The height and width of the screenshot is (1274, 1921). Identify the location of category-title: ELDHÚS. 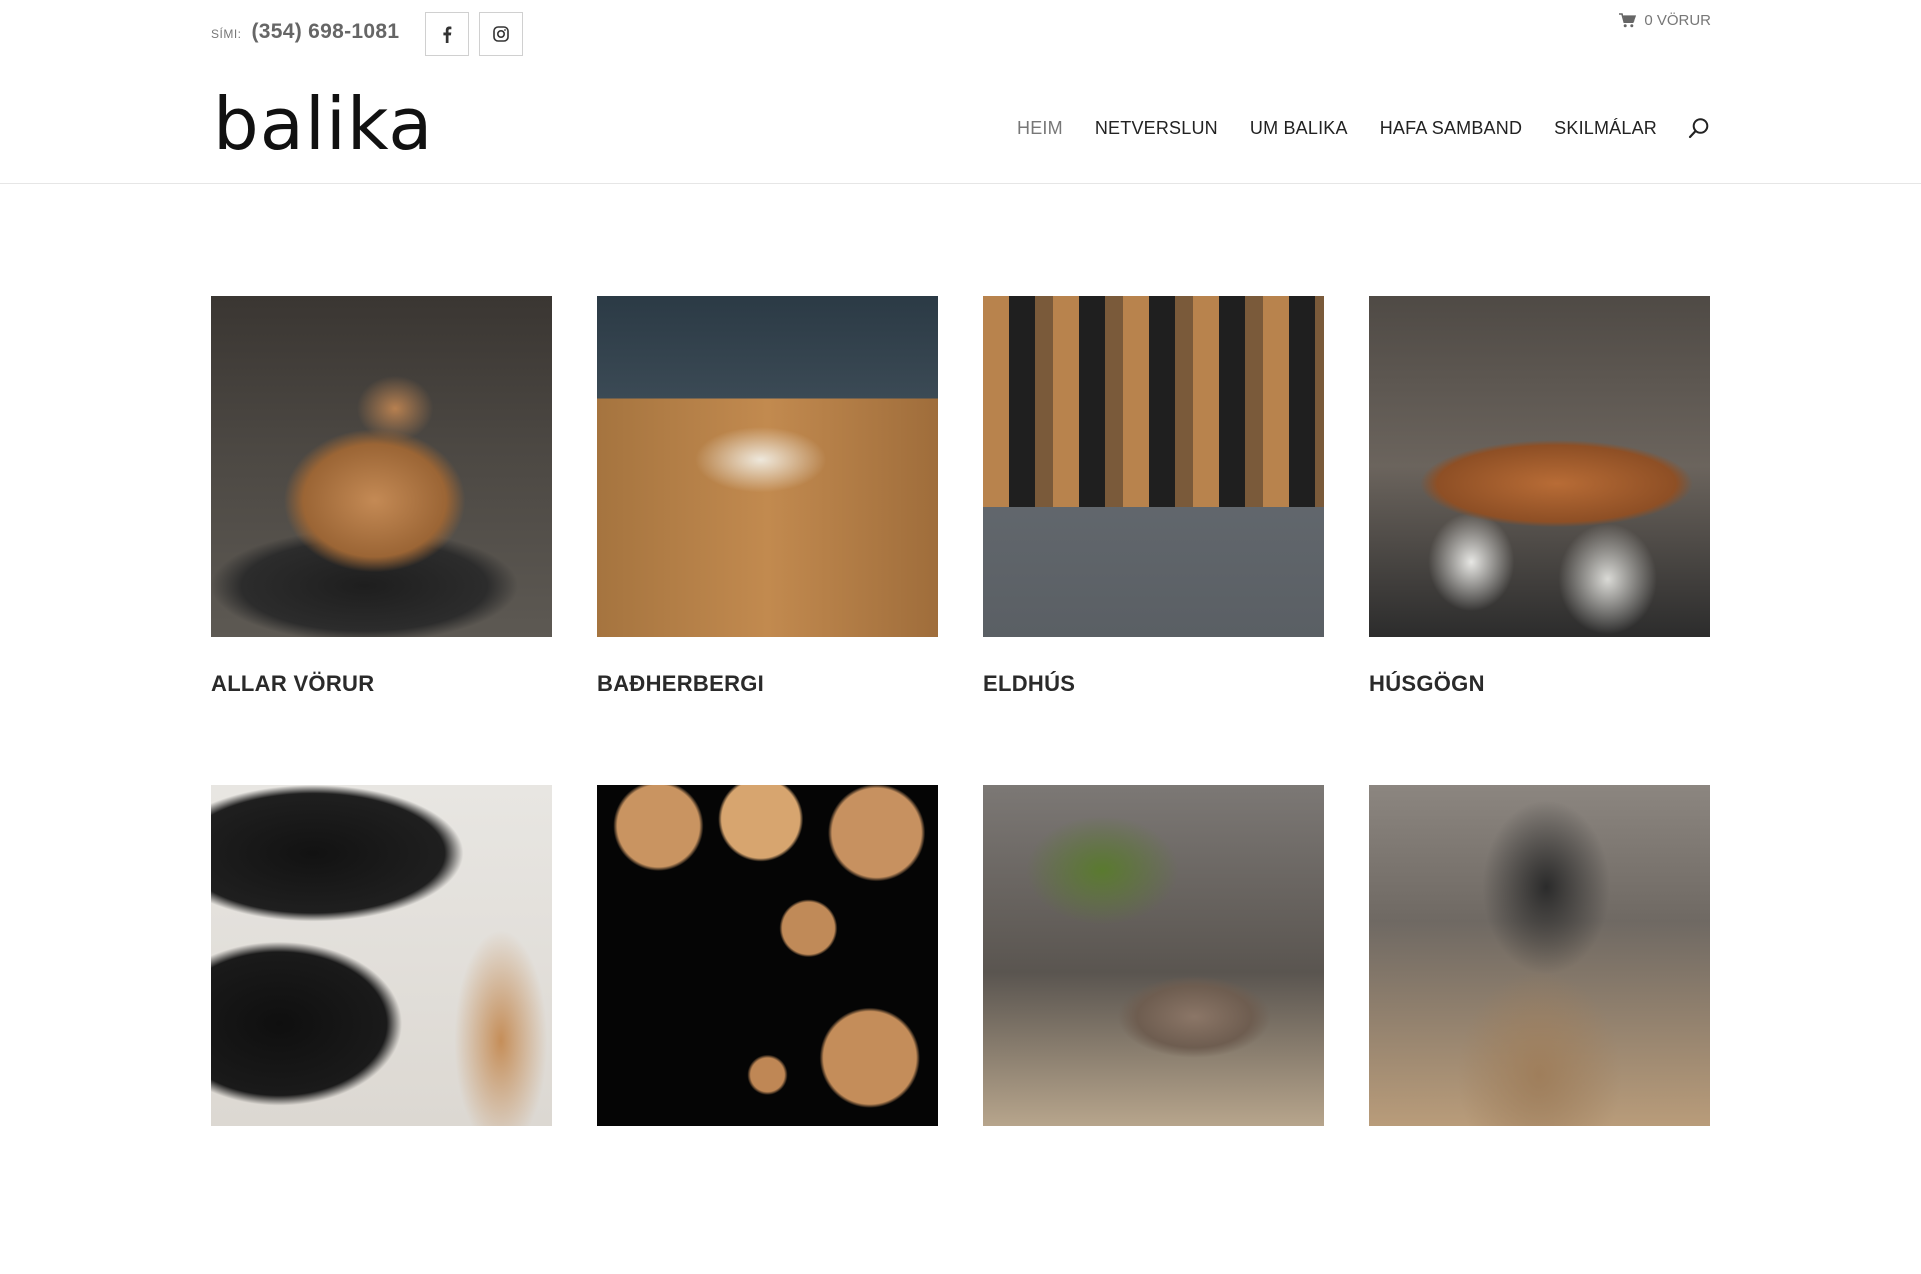
(1153, 684).